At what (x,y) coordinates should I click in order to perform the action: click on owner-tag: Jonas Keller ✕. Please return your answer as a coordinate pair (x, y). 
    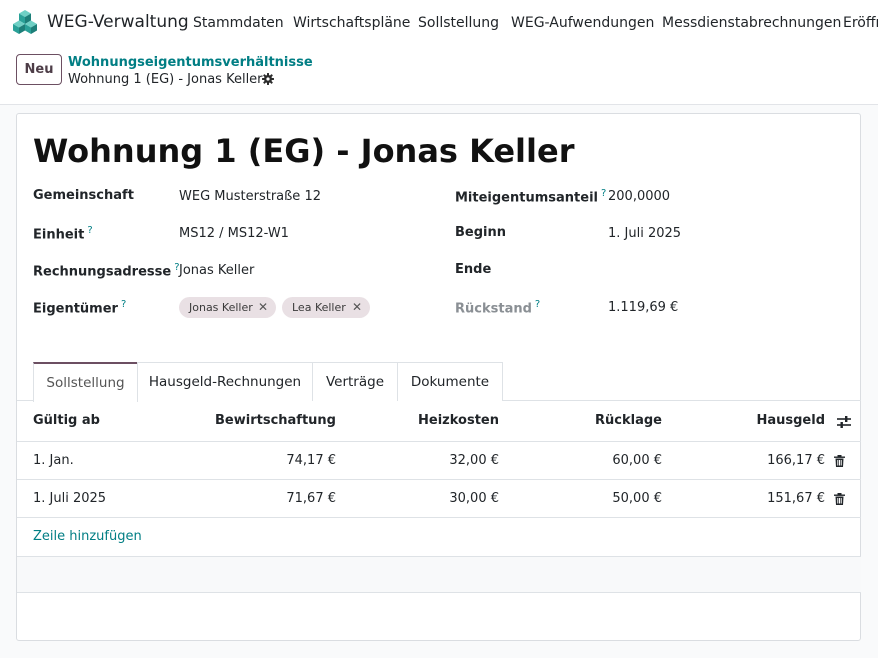
    Looking at the image, I should click on (227, 307).